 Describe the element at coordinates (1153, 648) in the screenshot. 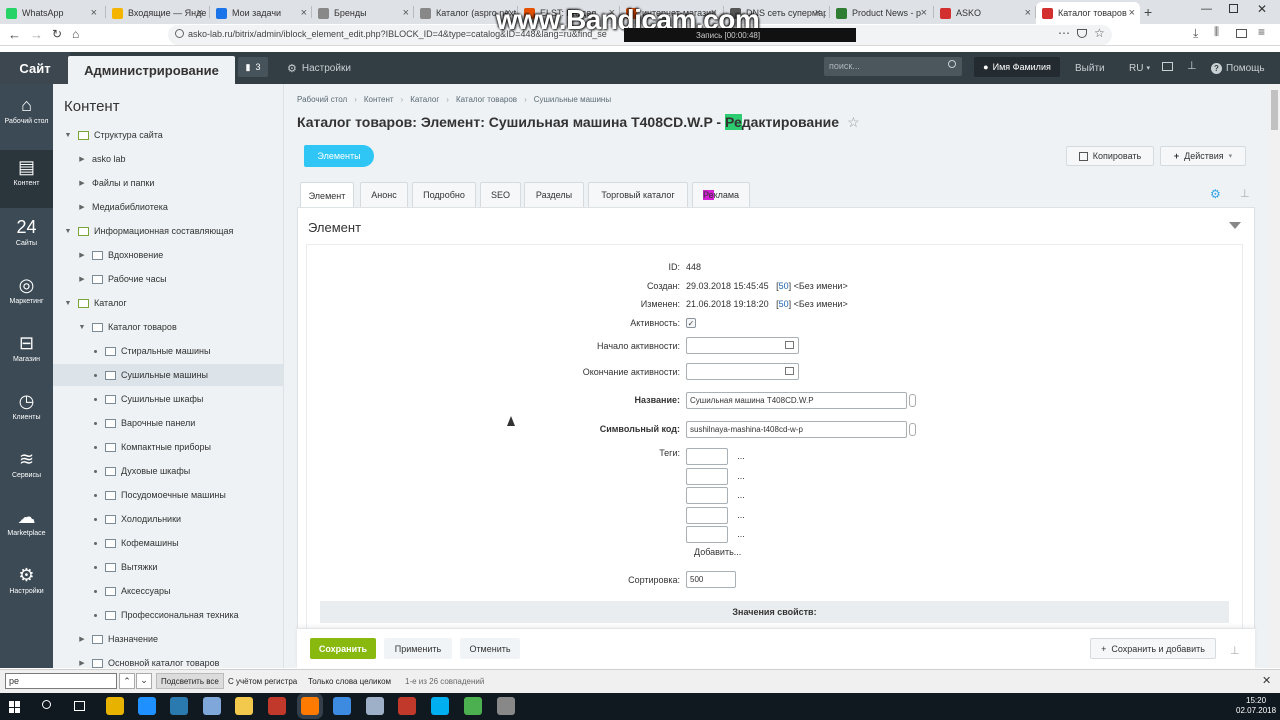

I see `save-and-add-button: + Сохранить и добавить` at that location.